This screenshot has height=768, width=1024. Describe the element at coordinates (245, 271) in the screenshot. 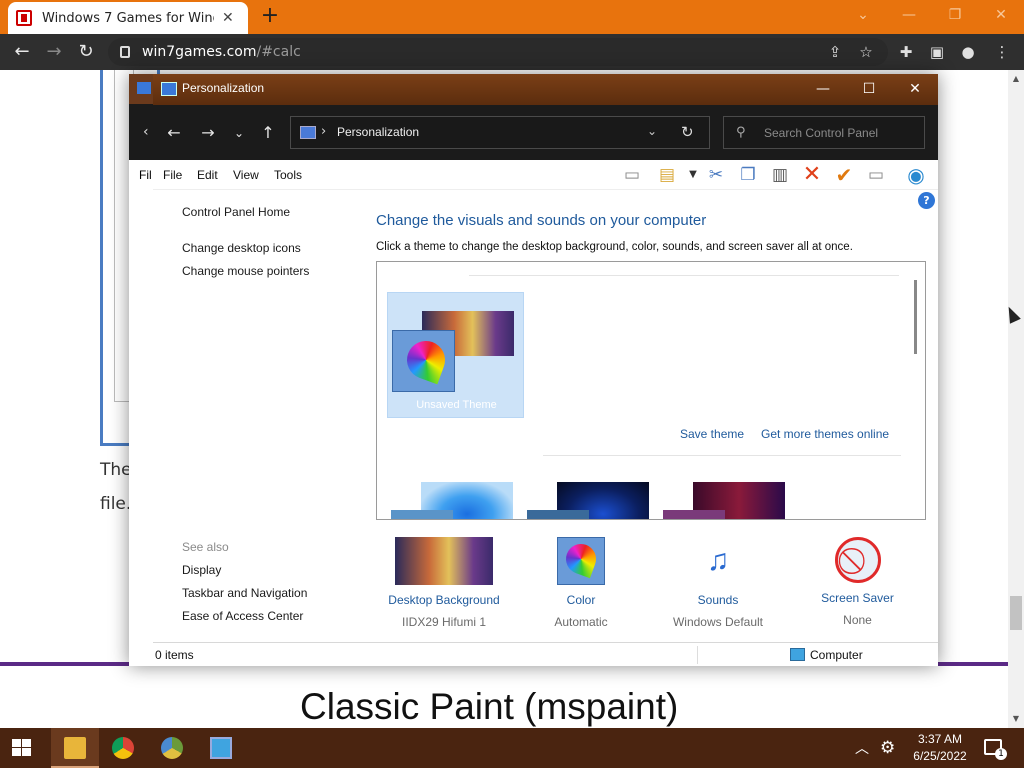

I see `change-mouse-pointers-link: Change mouse pointers` at that location.